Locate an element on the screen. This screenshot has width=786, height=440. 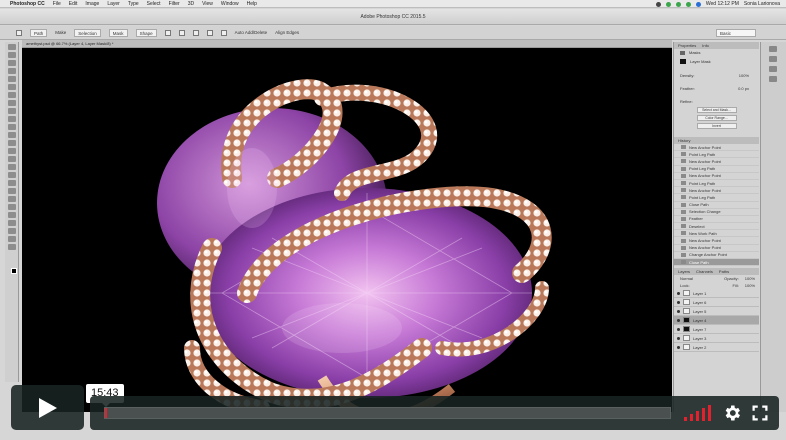
history-item: New Work Path is located at coordinates (716, 234).